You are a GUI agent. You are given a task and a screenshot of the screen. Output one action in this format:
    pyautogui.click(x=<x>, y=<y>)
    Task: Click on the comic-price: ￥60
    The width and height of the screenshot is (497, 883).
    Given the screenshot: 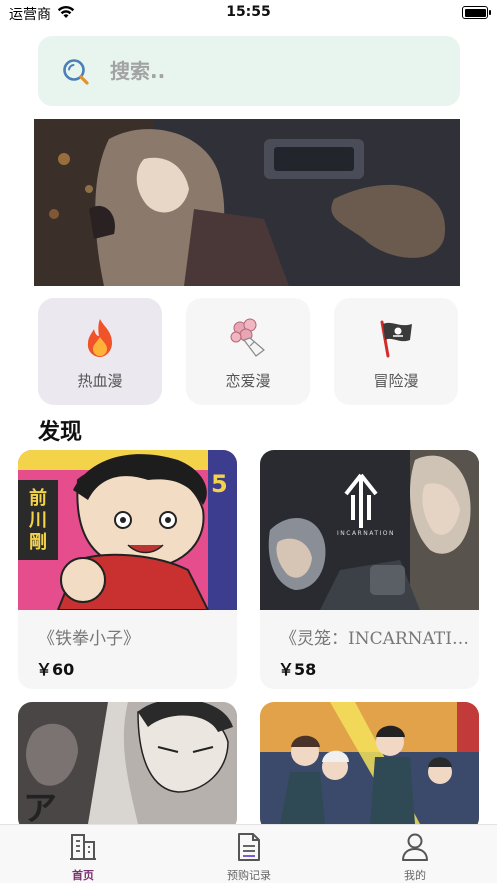 What is the action you would take?
    pyautogui.click(x=55, y=669)
    